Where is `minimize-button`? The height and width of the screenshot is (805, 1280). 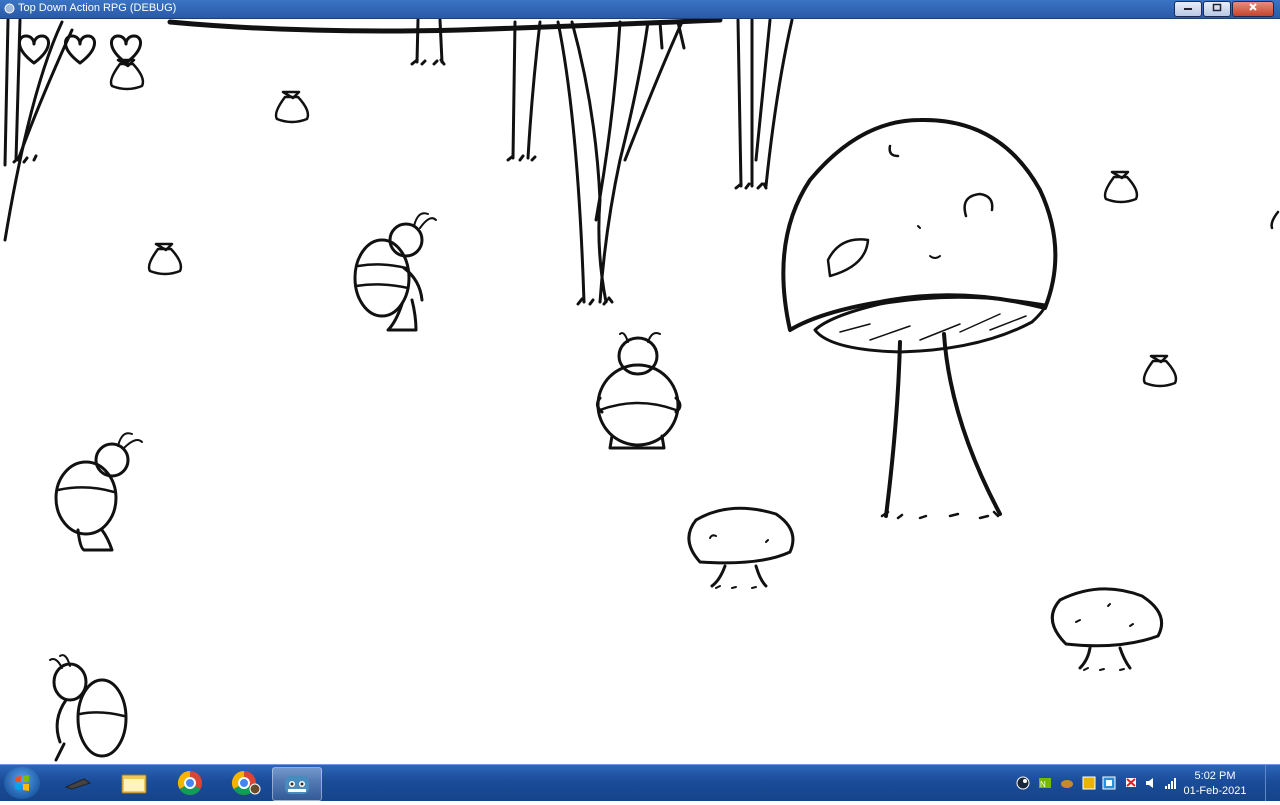
minimize-button is located at coordinates (1188, 9).